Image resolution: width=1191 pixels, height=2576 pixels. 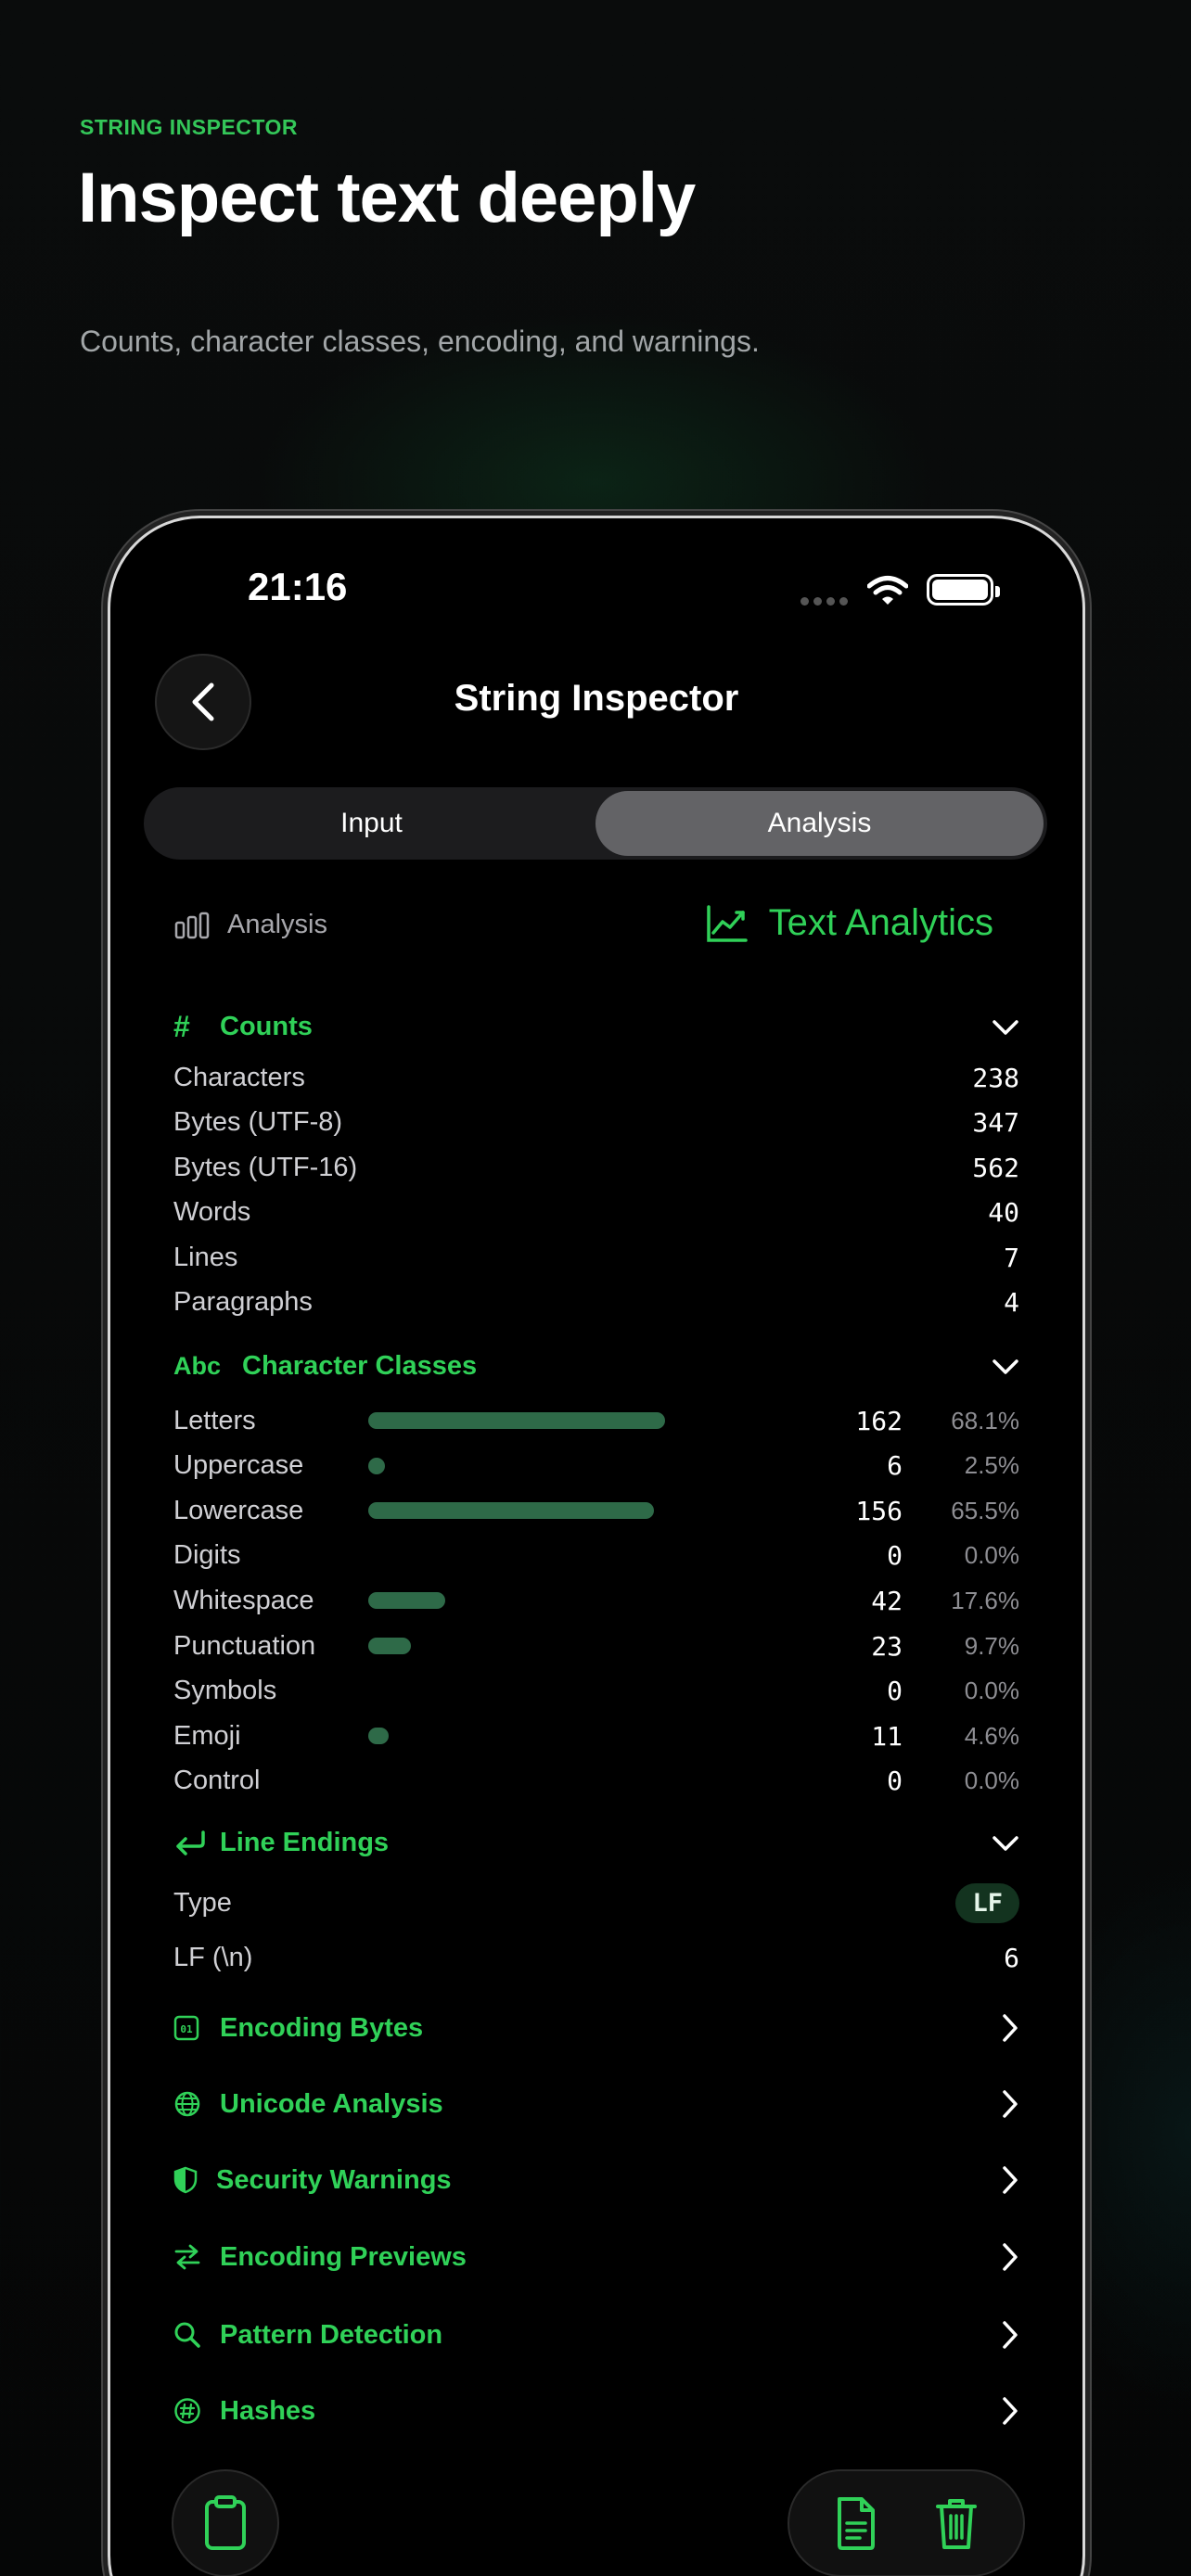 What do you see at coordinates (987, 1902) in the screenshot?
I see `line-ending-type-badge: LF` at bounding box center [987, 1902].